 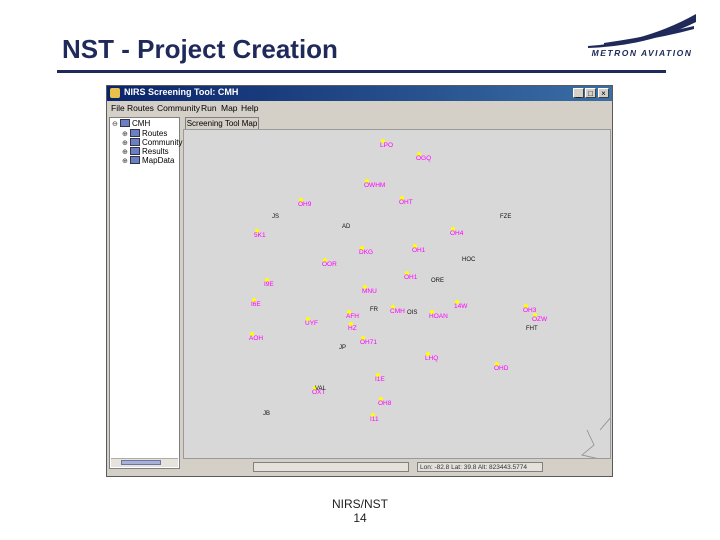 I want to click on menu-bar: File Routes Community Run Map Help, so click(x=359, y=108).